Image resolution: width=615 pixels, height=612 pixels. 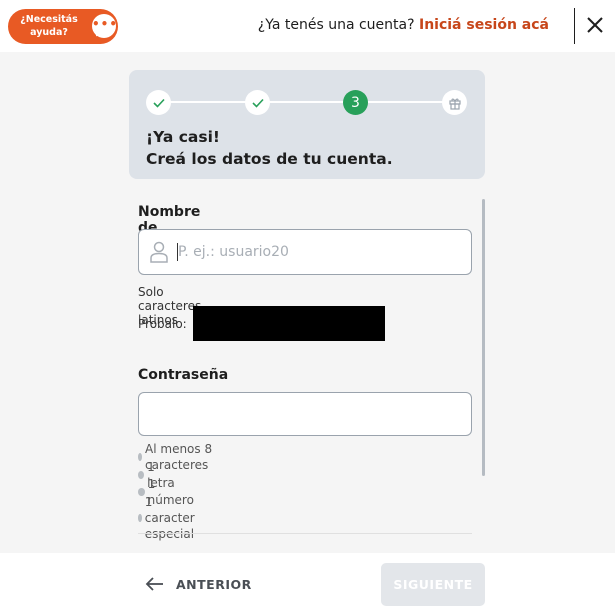 What do you see at coordinates (233, 252) in the screenshot?
I see `username-placeholder: P. ej.: usuario20` at bounding box center [233, 252].